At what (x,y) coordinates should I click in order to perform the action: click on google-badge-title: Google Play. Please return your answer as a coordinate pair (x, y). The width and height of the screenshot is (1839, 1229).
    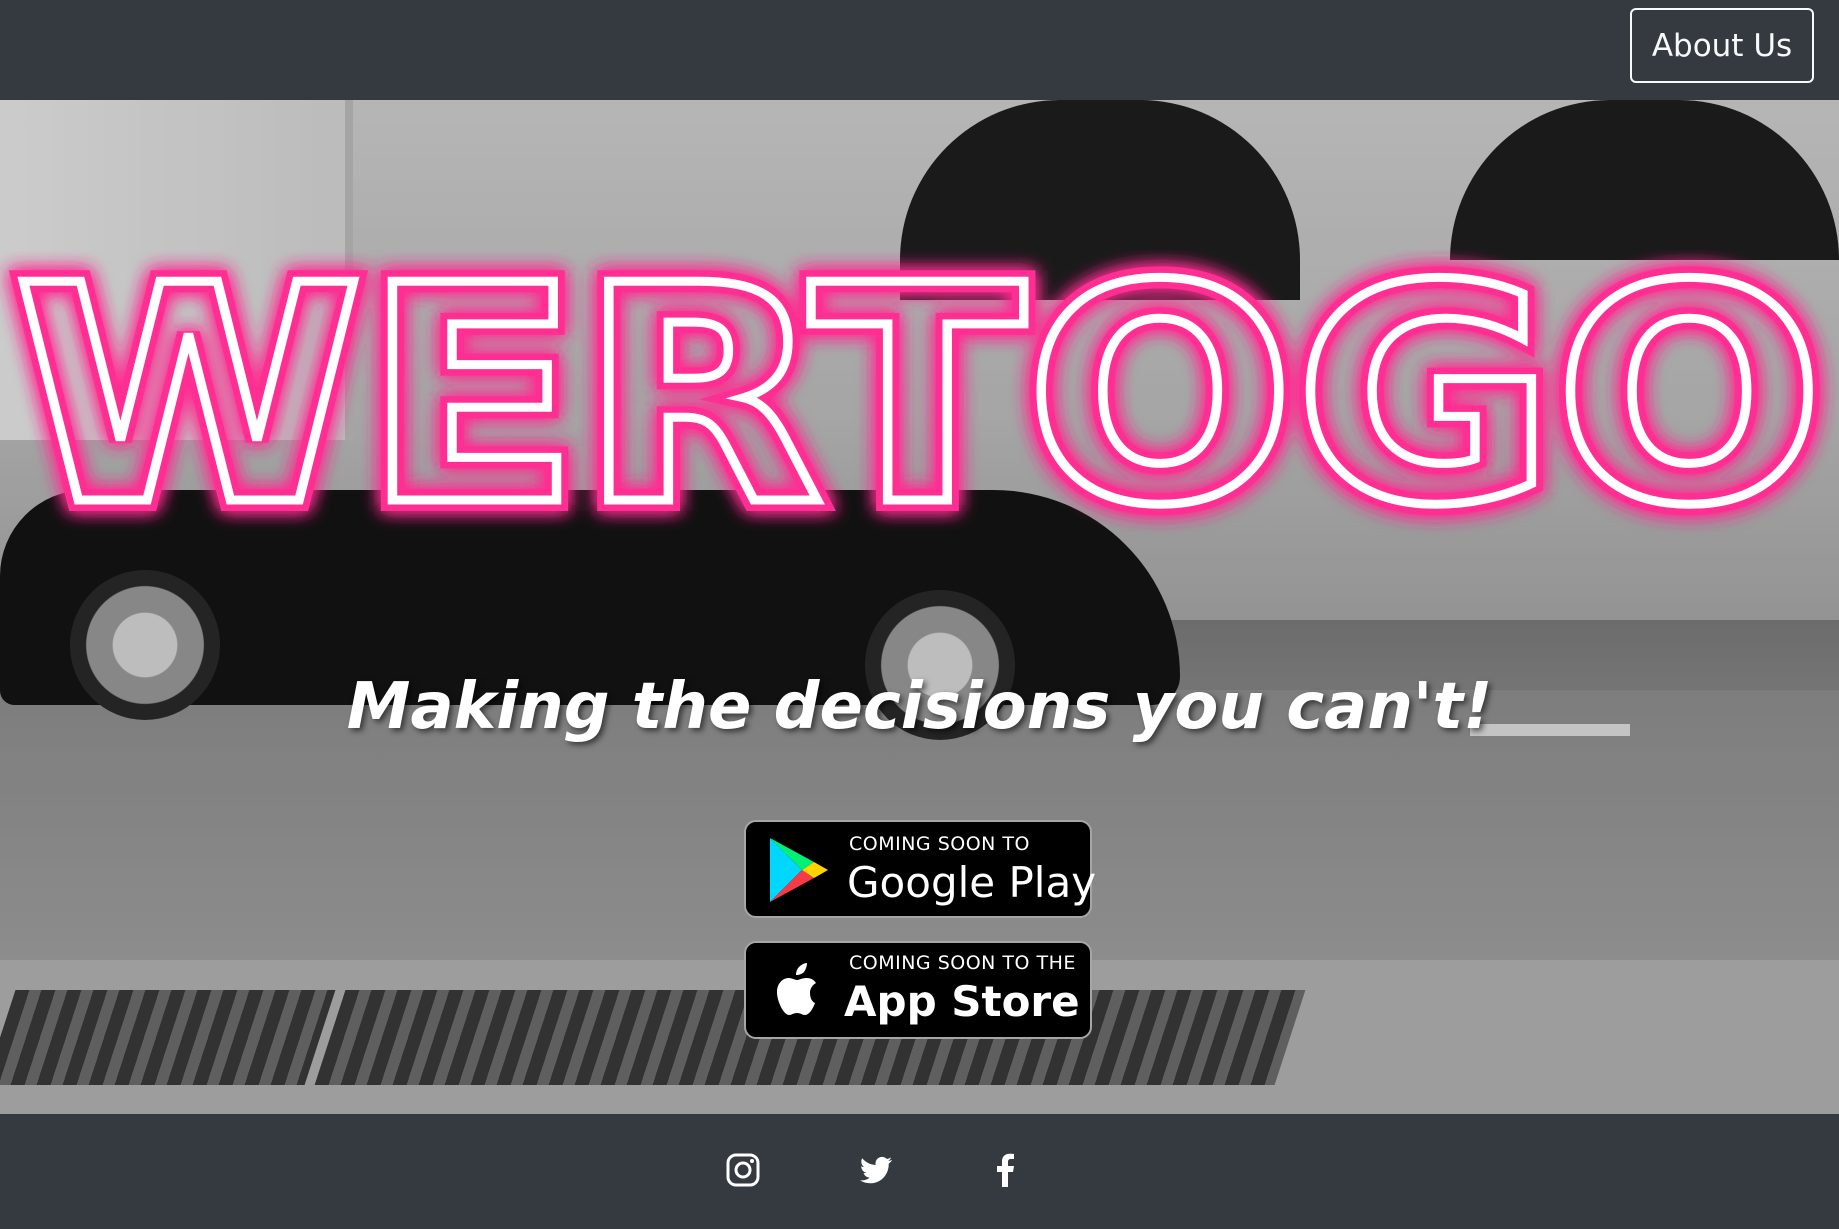
    Looking at the image, I should click on (972, 882).